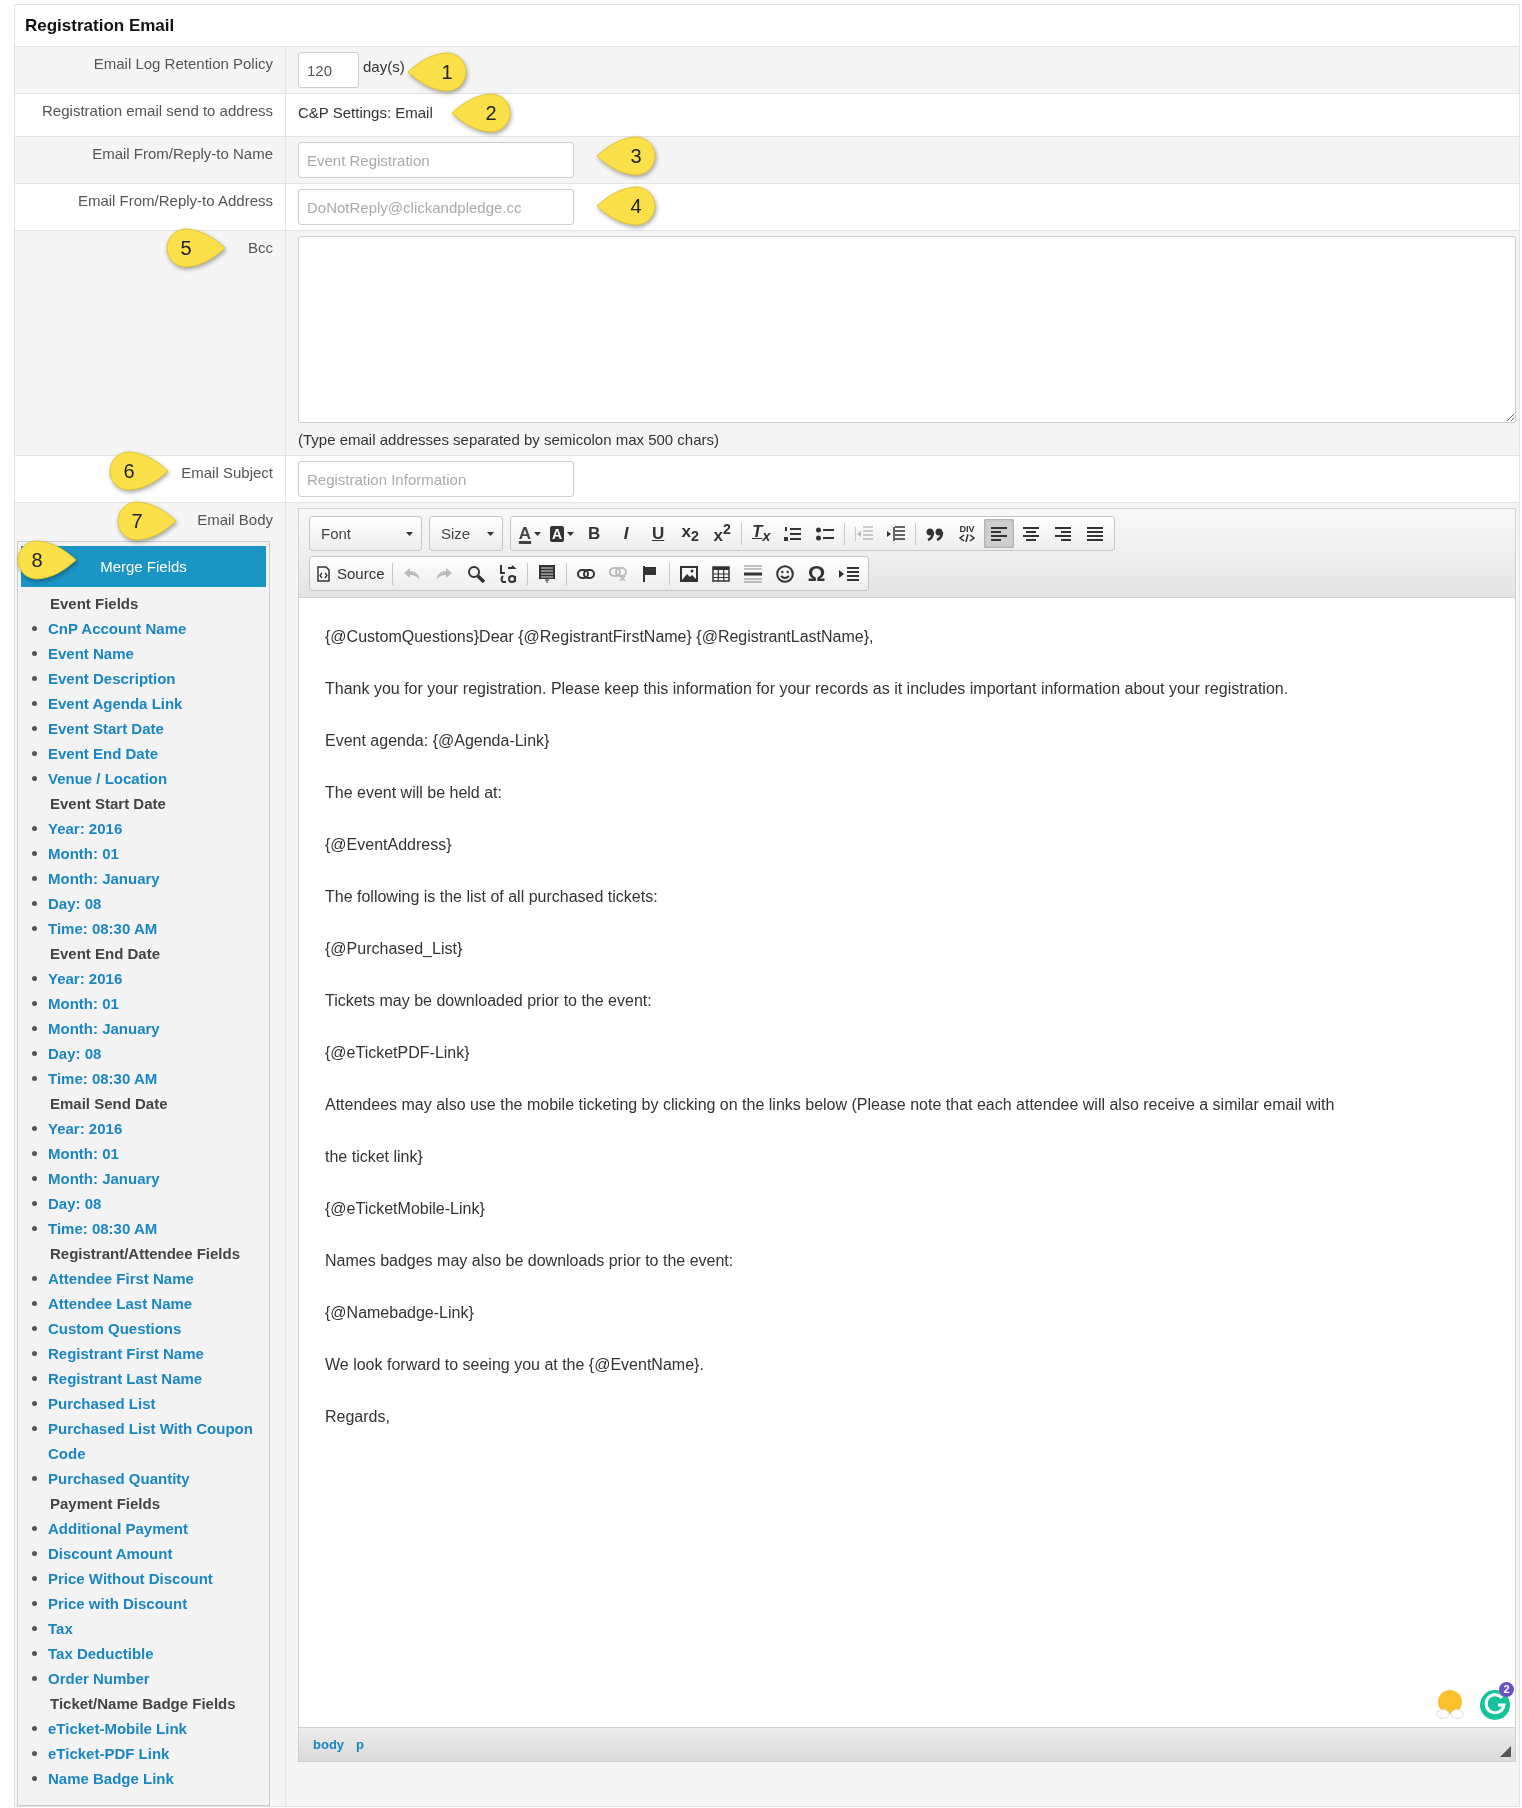 The height and width of the screenshot is (1808, 1522). What do you see at coordinates (443, 573) in the screenshot?
I see `redo-icon` at bounding box center [443, 573].